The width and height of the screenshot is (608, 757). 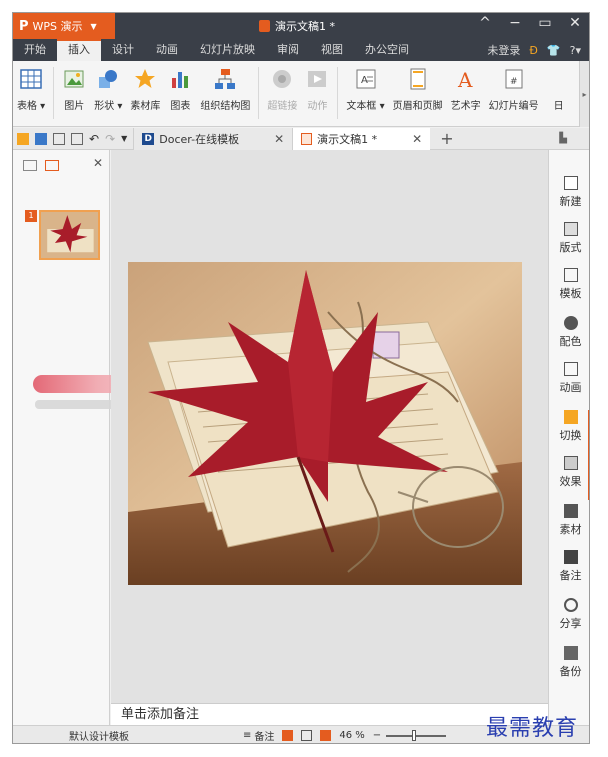 I want to click on maximize-button: ▭, so click(x=545, y=23).